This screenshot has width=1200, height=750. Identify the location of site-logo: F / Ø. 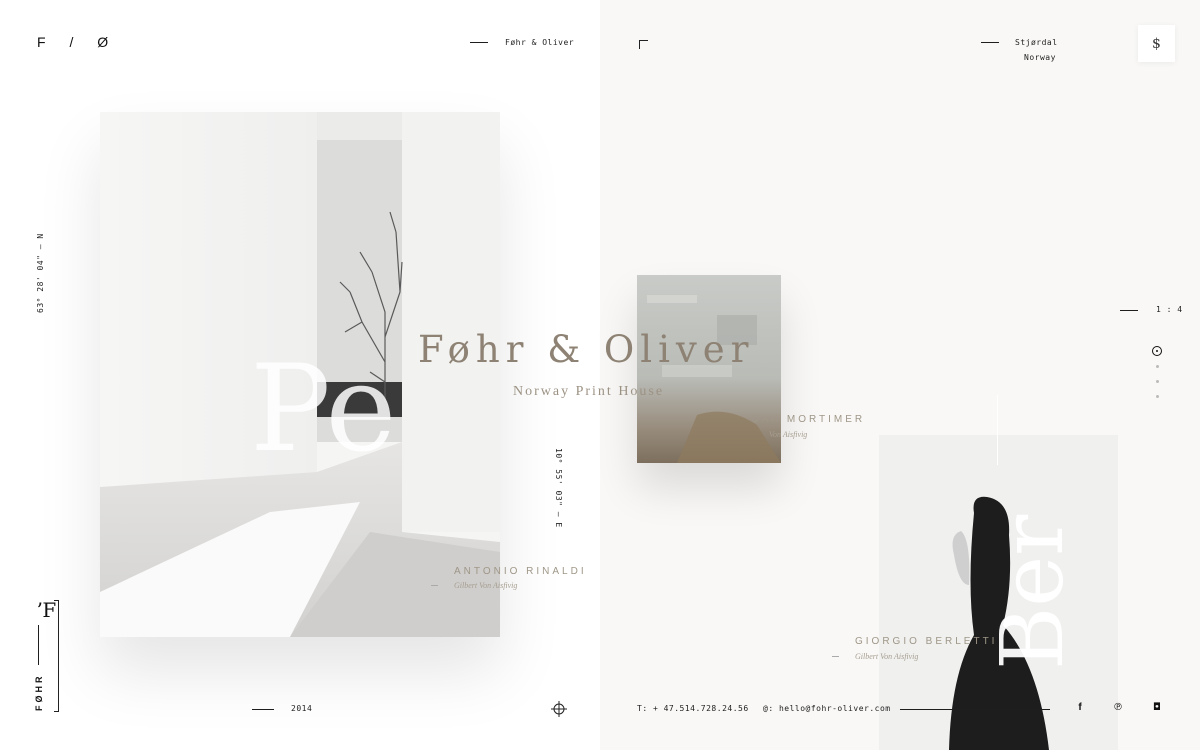
(77, 42).